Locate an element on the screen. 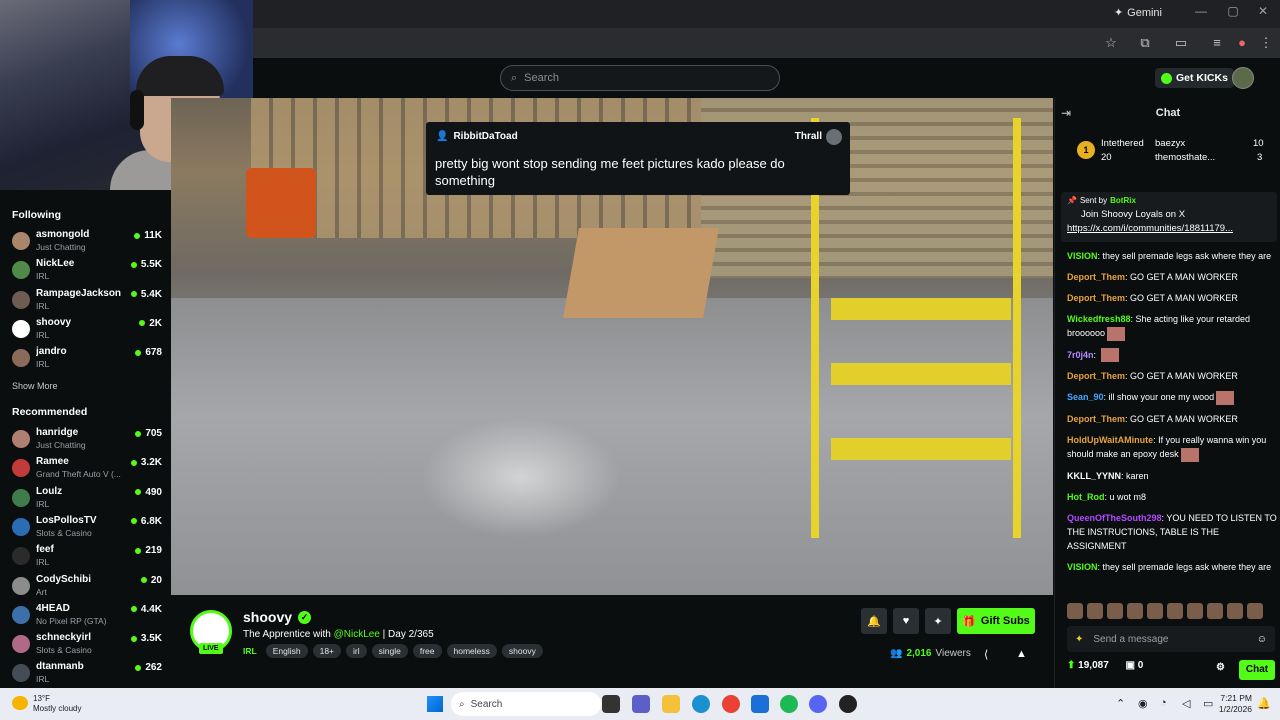  sidebar-channel-asmongold: asmongold Just Chatting 11K is located at coordinates (87, 242).